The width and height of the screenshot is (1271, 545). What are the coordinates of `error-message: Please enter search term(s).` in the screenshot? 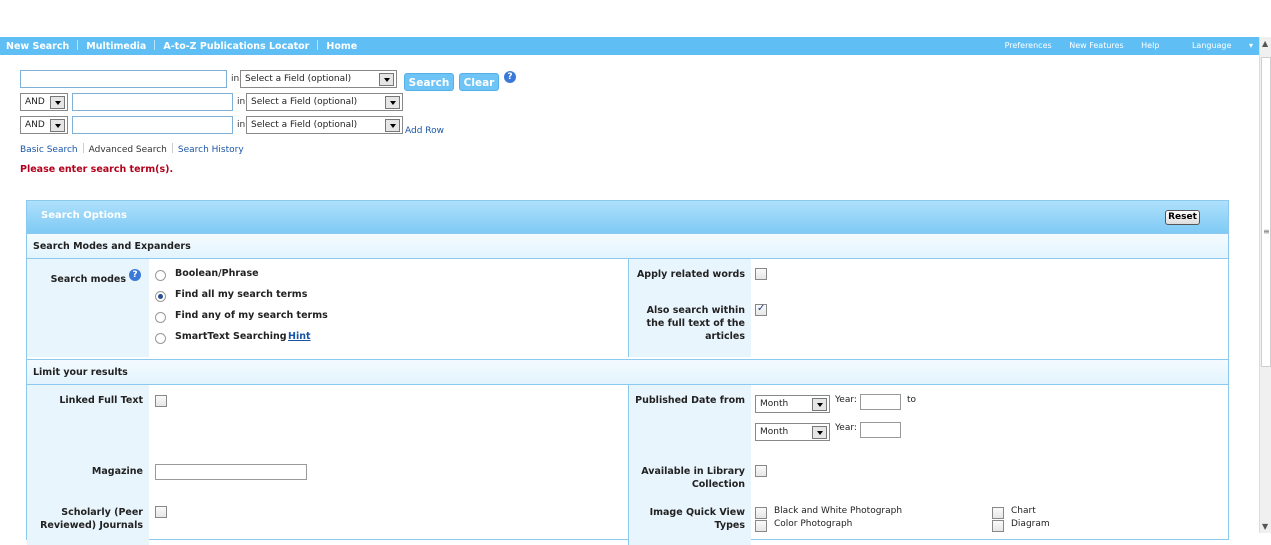 It's located at (97, 169).